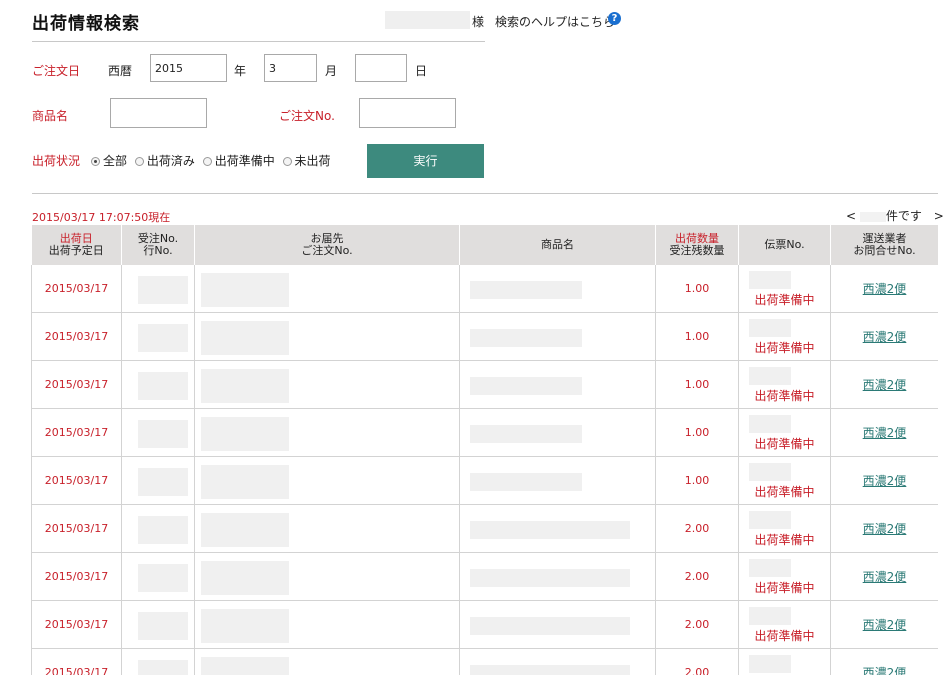 The image size is (948, 675). I want to click on radio-all, so click(95, 161).